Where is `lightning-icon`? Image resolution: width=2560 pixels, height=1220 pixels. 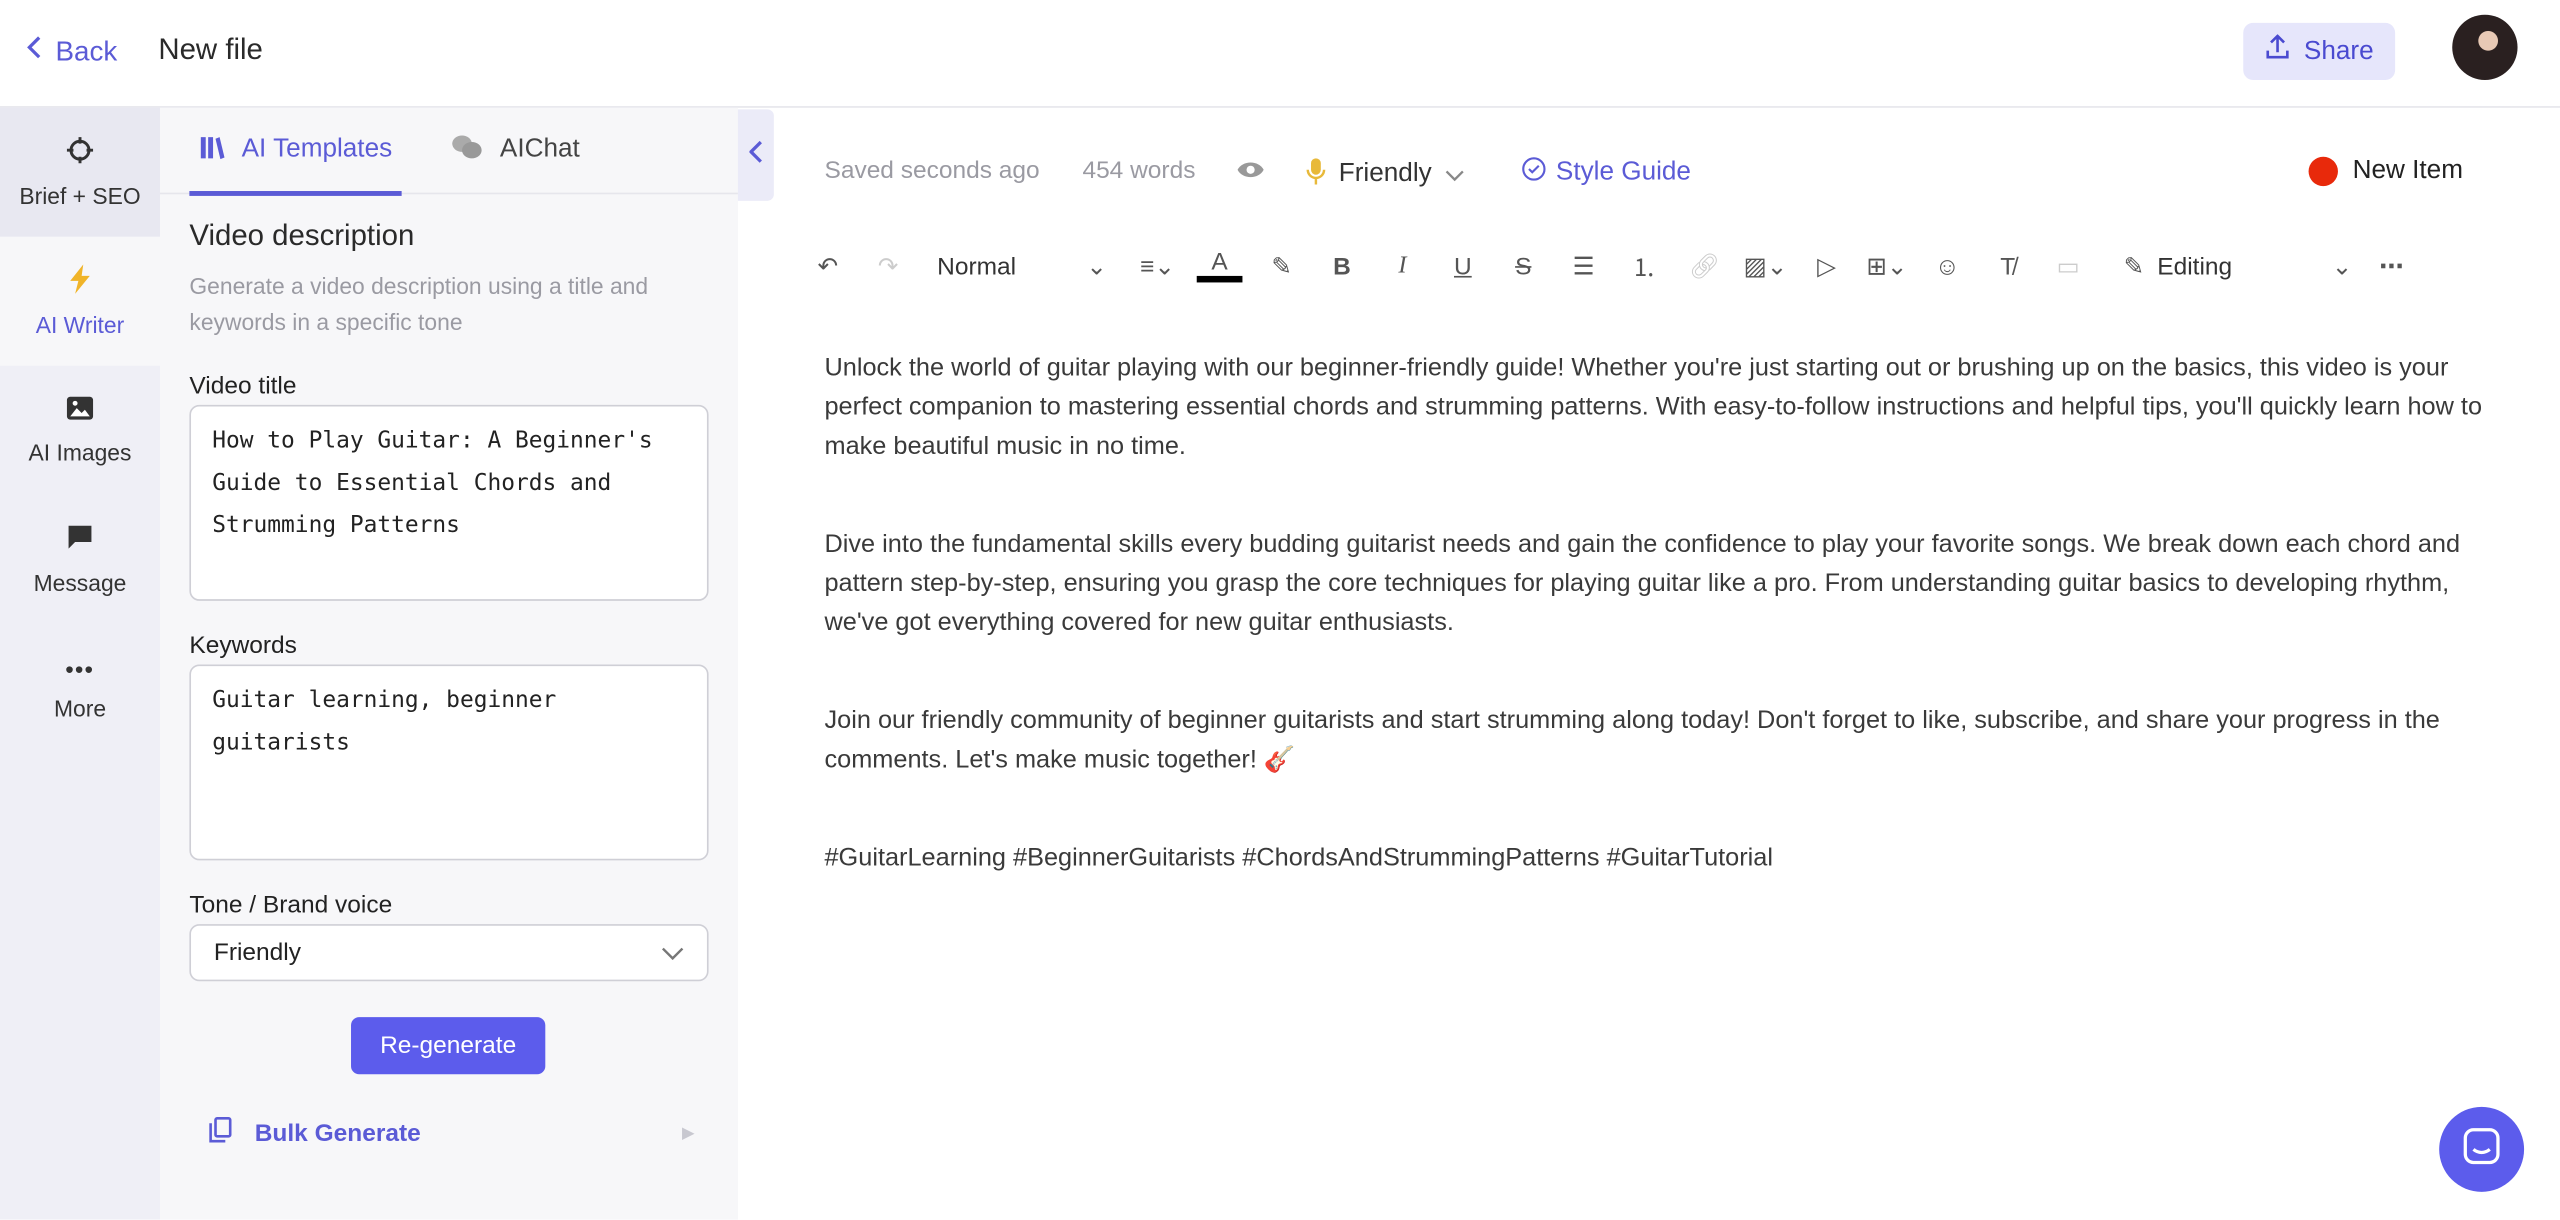 lightning-icon is located at coordinates (80, 281).